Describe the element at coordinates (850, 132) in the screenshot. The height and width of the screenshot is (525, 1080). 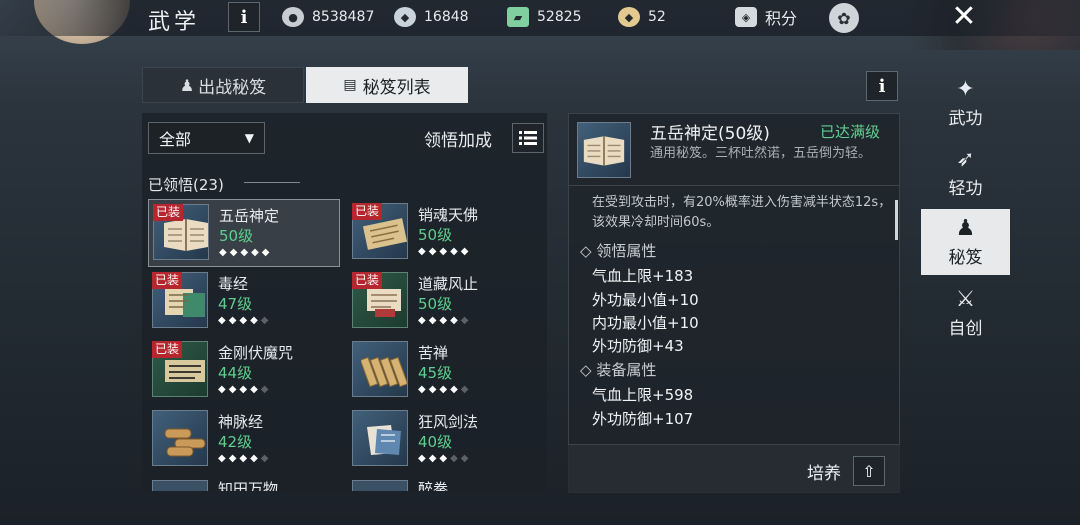
I see `max-level-status: 已达满级` at that location.